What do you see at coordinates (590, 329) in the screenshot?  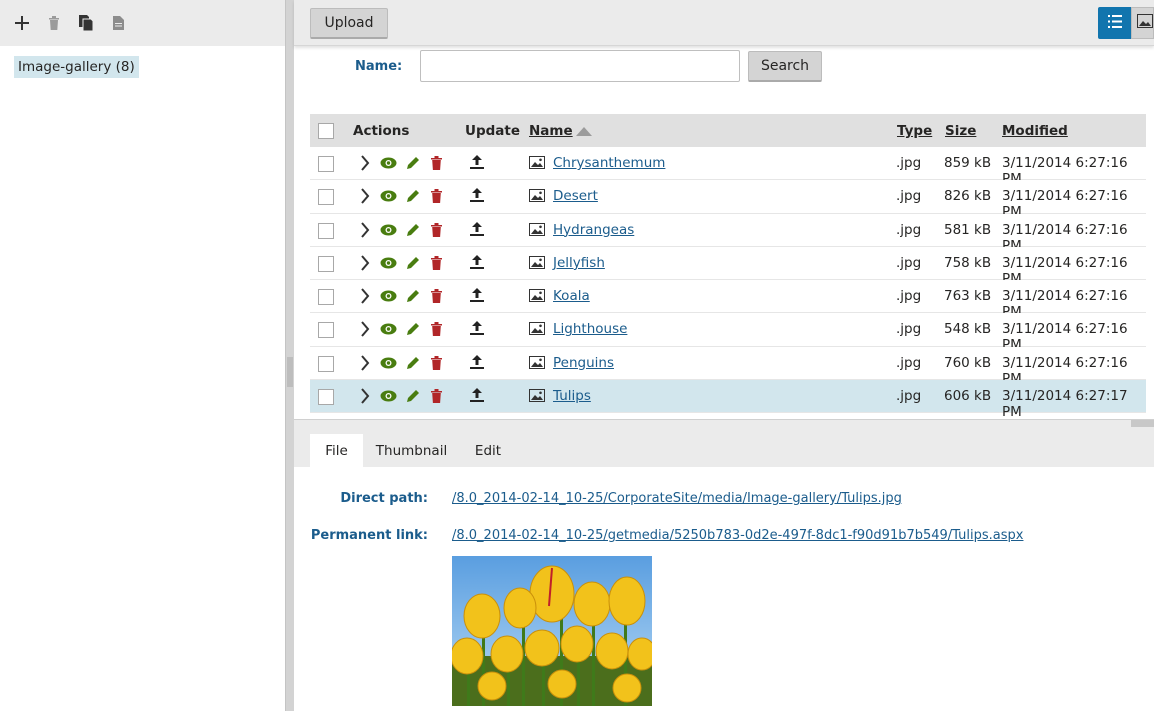 I see `file-name-link: Lighthouse` at bounding box center [590, 329].